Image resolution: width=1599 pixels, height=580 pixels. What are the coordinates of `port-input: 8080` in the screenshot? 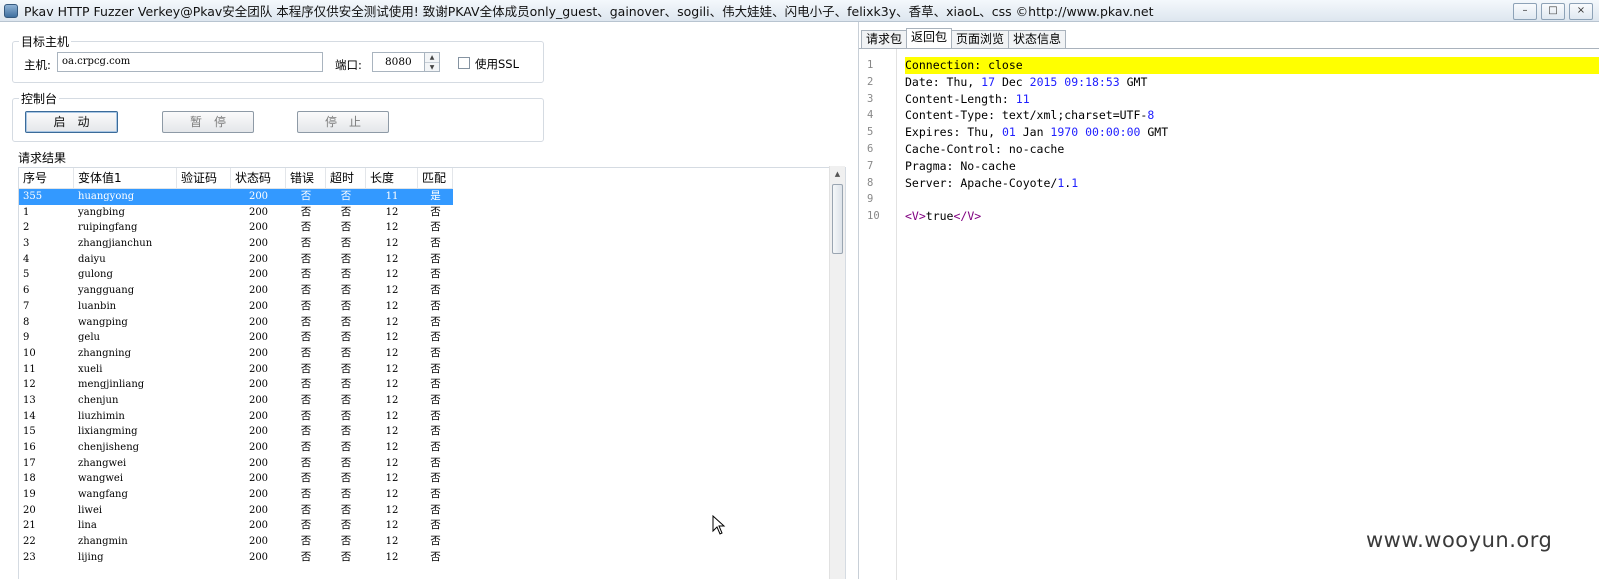 It's located at (398, 62).